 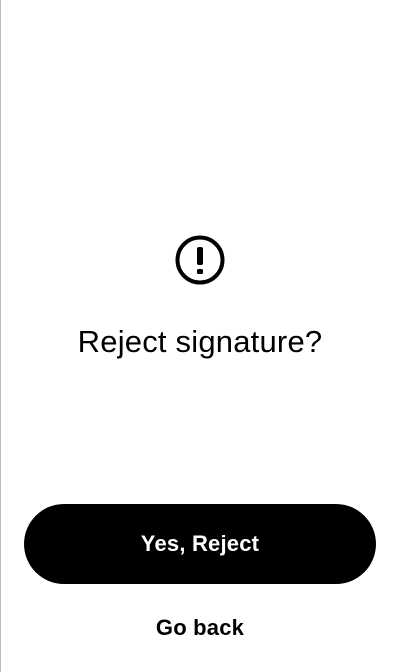 I want to click on exclamation-circle-icon, so click(x=200, y=260).